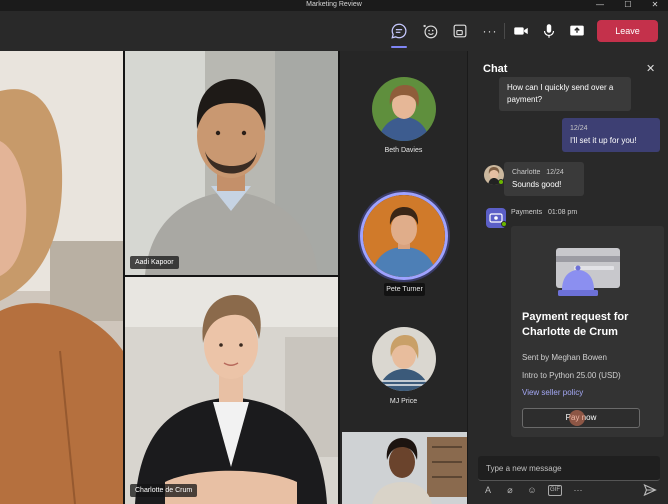 Image resolution: width=668 pixels, height=504 pixels. I want to click on mic-icon, so click(549, 31).